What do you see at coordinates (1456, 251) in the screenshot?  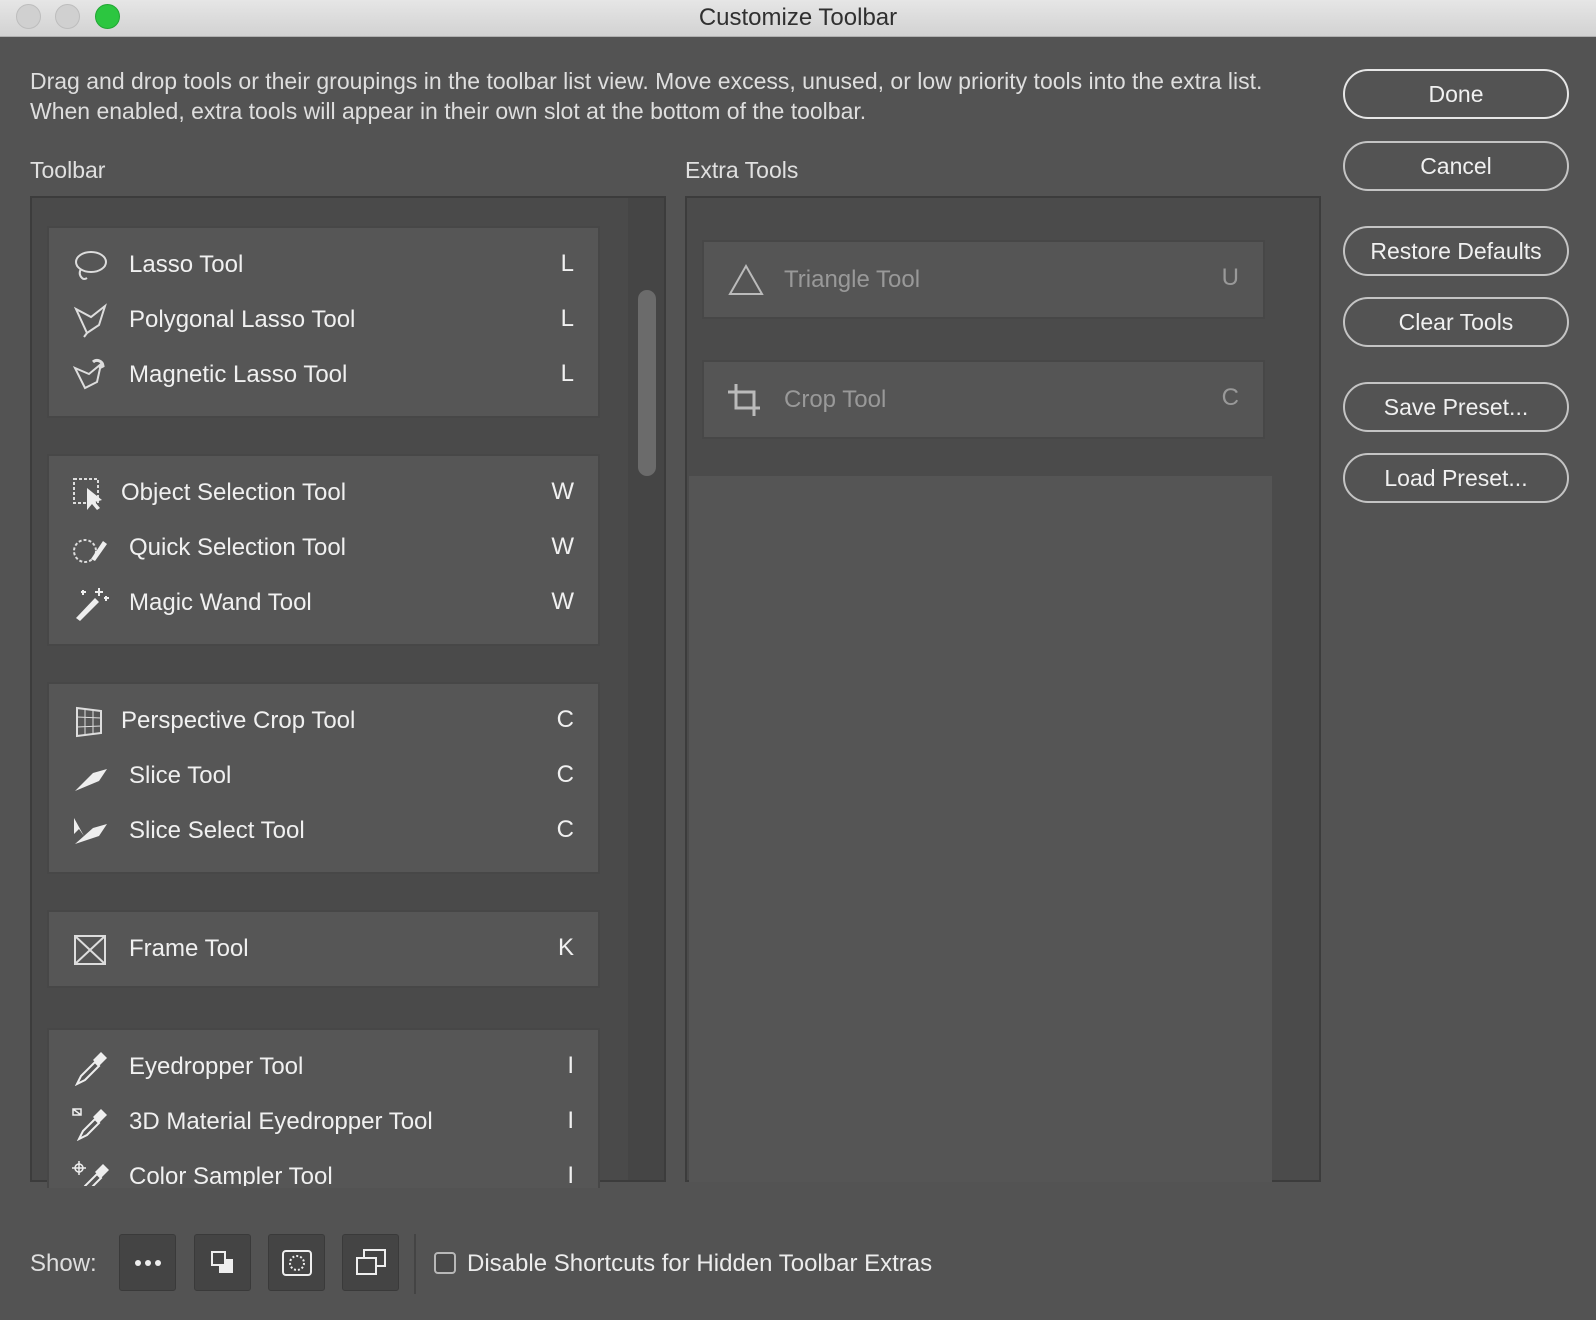 I see `restore-defaults-button: Restore Defaults` at bounding box center [1456, 251].